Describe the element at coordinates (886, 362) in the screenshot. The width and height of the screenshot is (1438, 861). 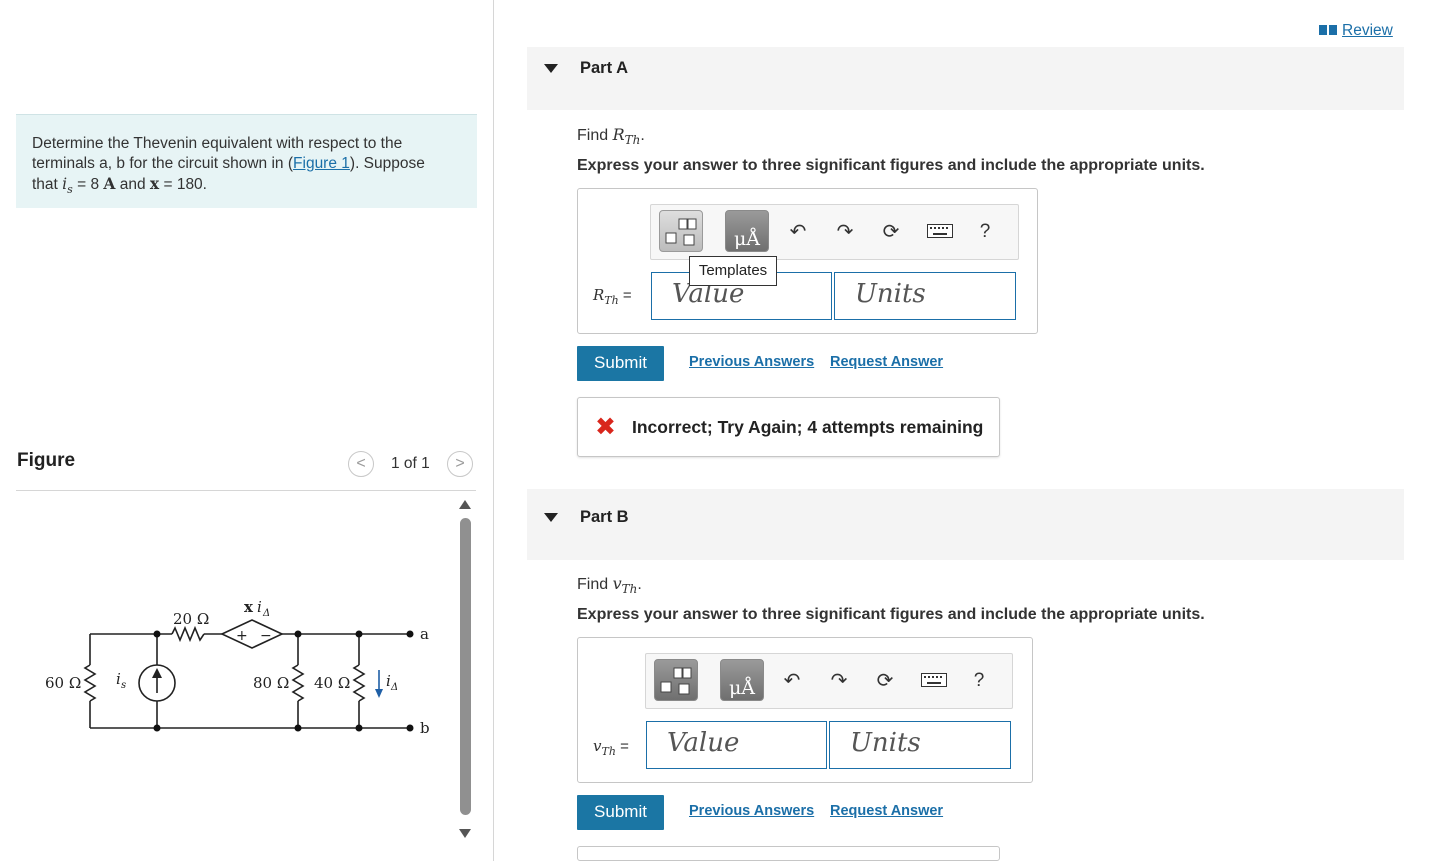
I see `part-a-request-answer-link: Request Answer` at that location.